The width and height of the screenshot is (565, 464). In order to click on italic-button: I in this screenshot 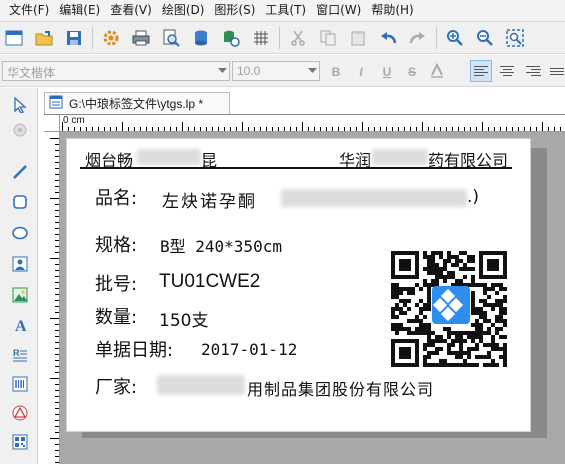, I will do `click(361, 72)`.